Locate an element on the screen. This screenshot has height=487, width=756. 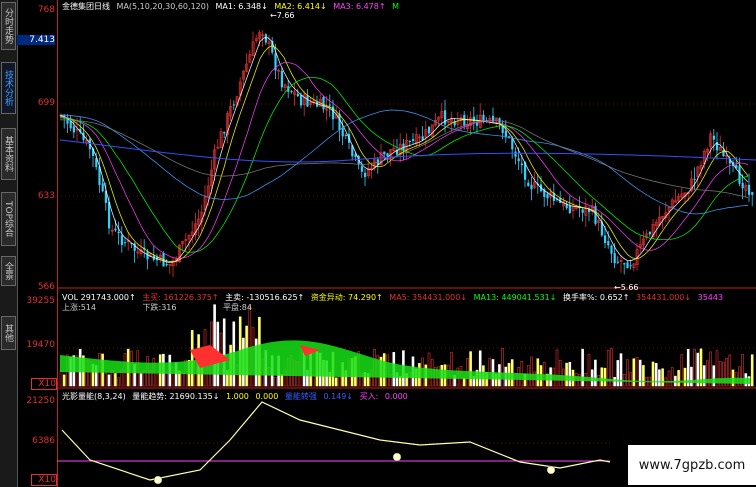
up-count: 上涨:514 is located at coordinates (79, 307).